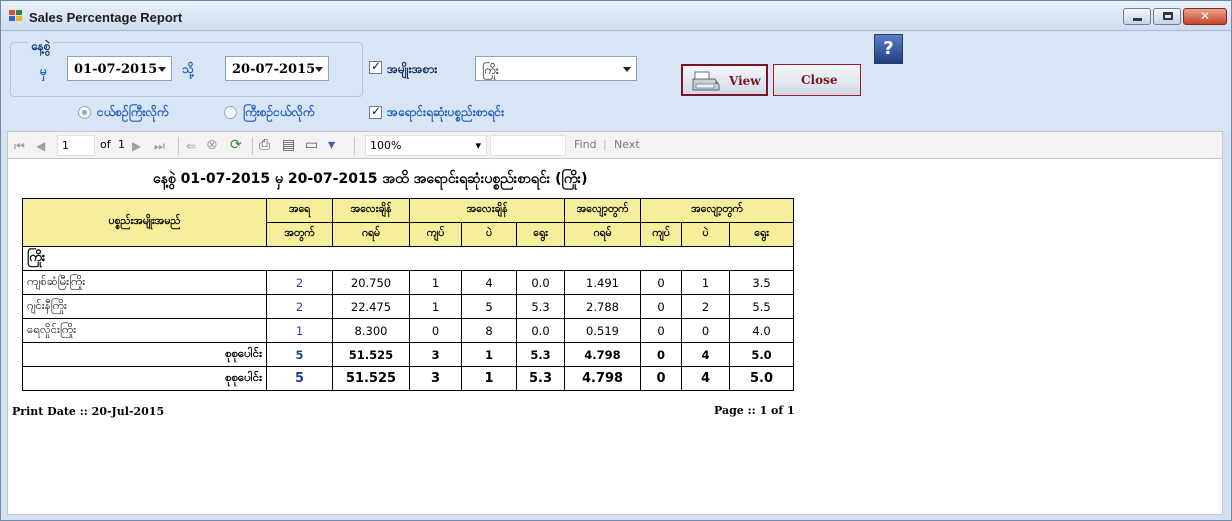 This screenshot has height=521, width=1232. I want to click on close-button-label: Close, so click(819, 80).